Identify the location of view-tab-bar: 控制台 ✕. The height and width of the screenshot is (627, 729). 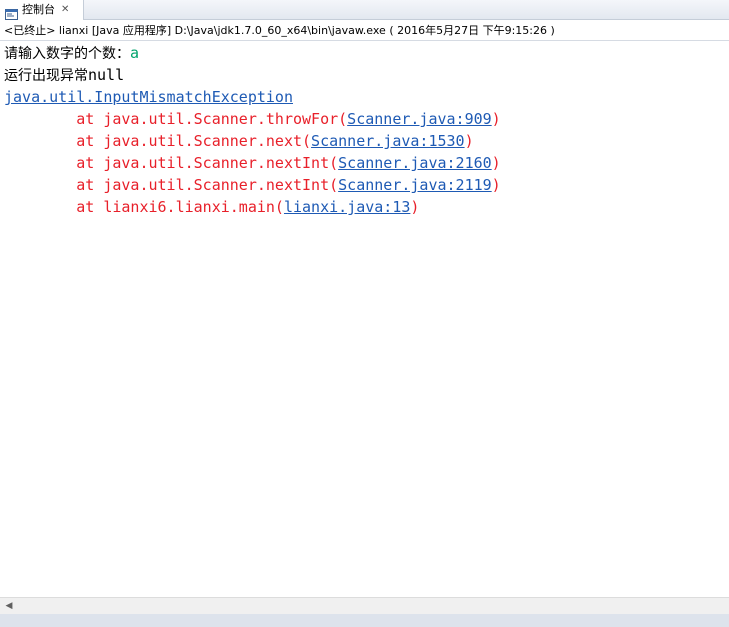
(364, 10).